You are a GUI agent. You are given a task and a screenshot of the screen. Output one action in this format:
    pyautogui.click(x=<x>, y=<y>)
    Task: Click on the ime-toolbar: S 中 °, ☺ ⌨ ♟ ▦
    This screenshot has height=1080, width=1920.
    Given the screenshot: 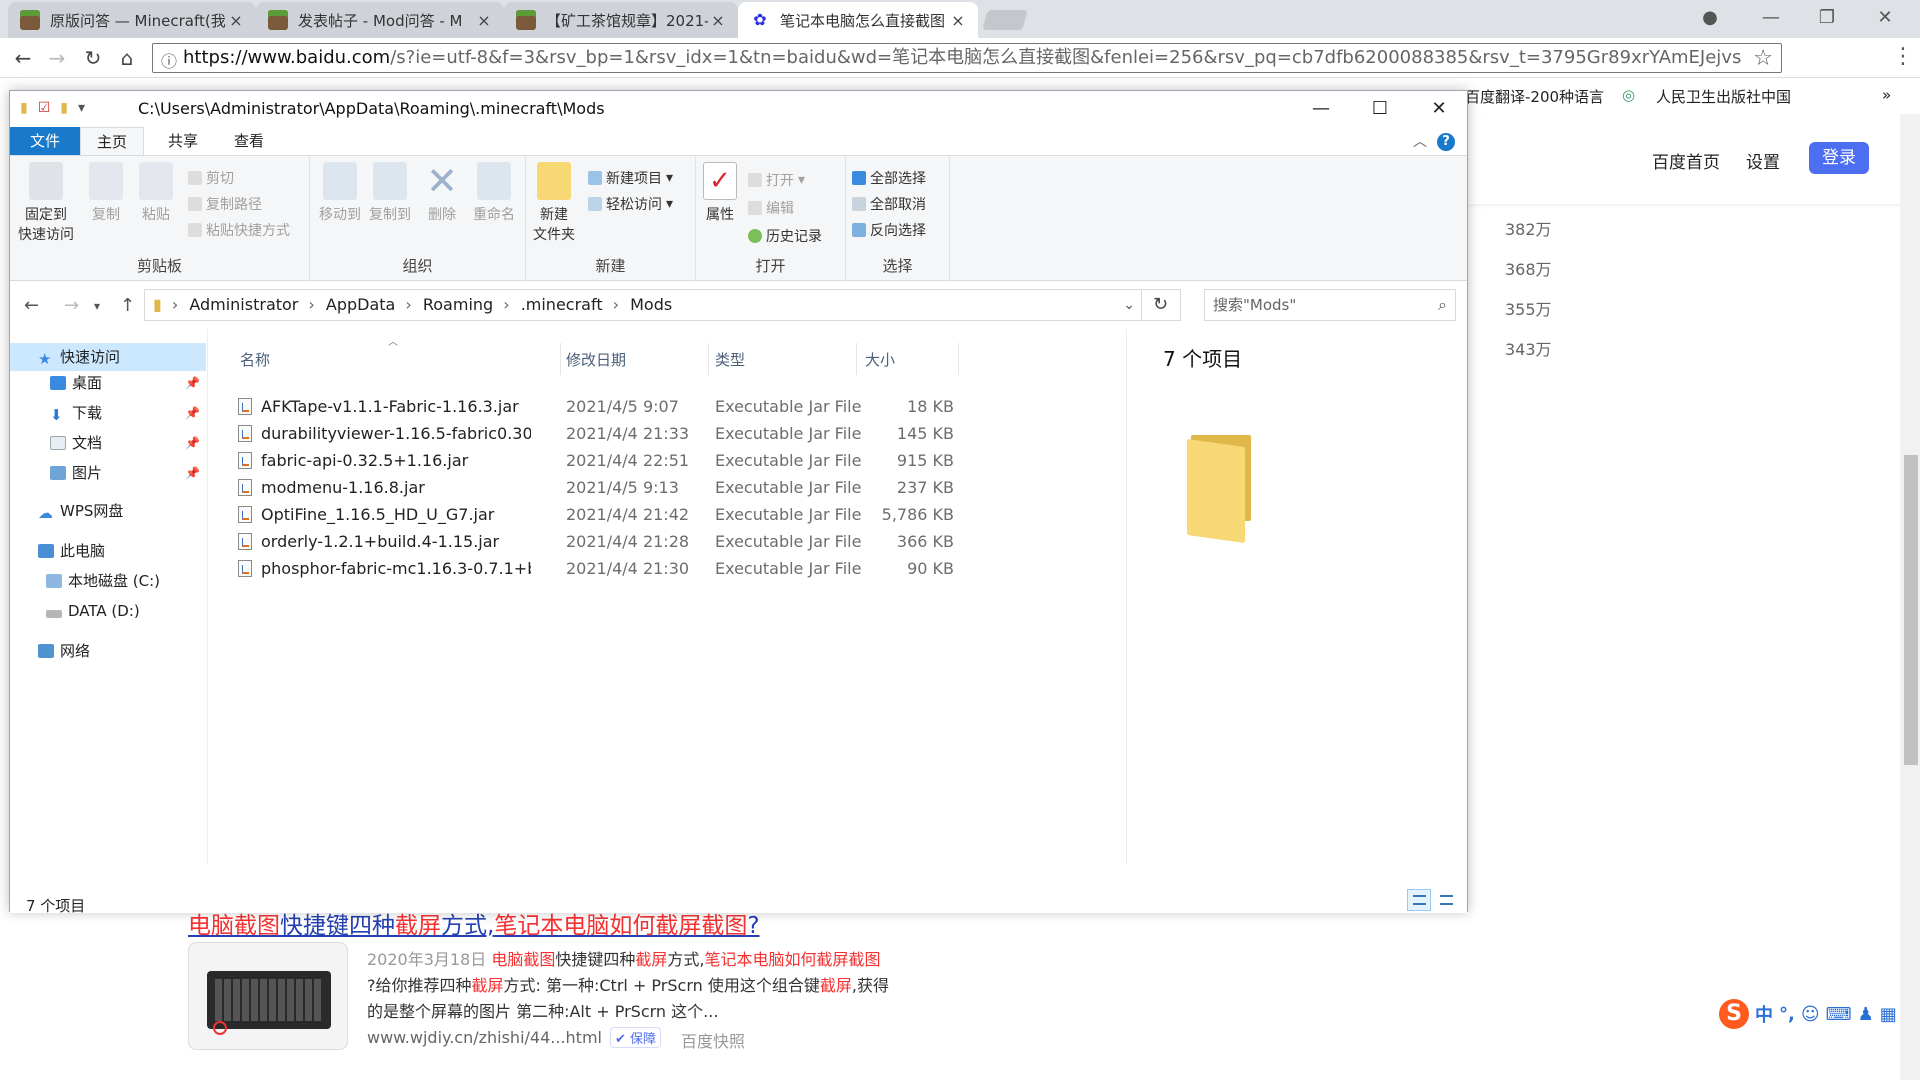 What is the action you would take?
    pyautogui.click(x=1807, y=1014)
    